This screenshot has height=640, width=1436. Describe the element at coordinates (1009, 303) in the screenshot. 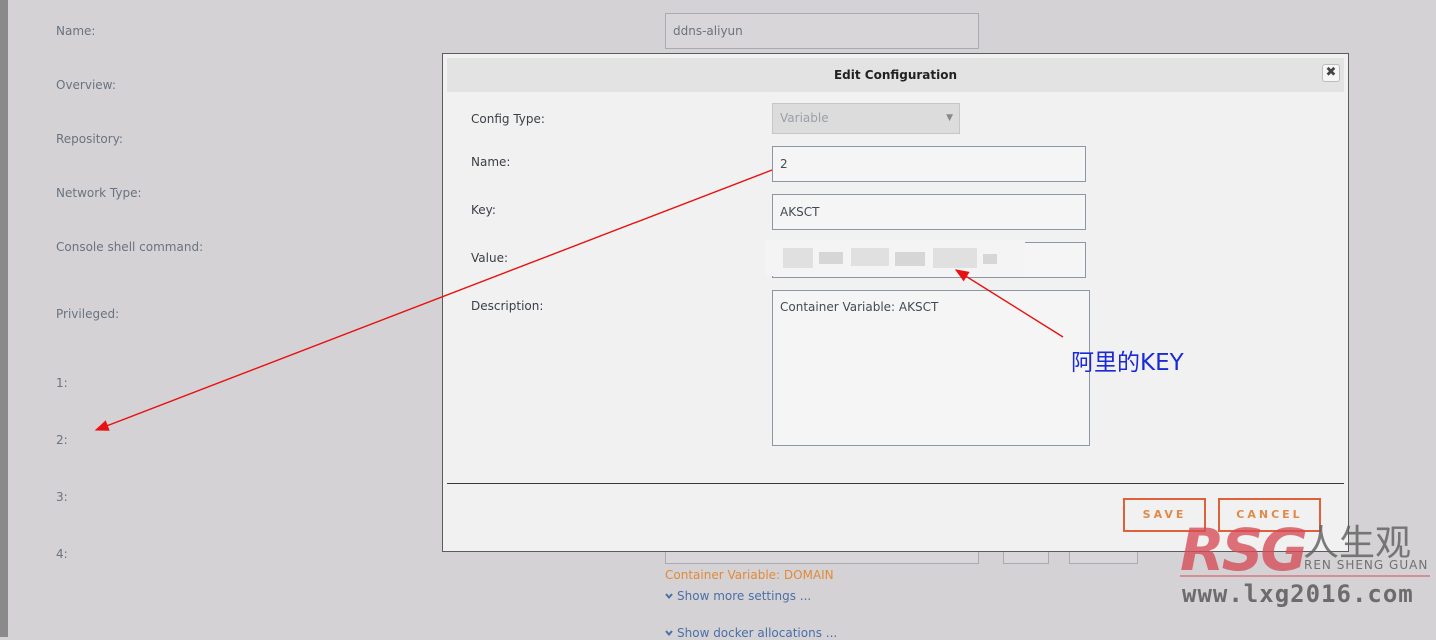

I see `arrow-key-to-value` at that location.